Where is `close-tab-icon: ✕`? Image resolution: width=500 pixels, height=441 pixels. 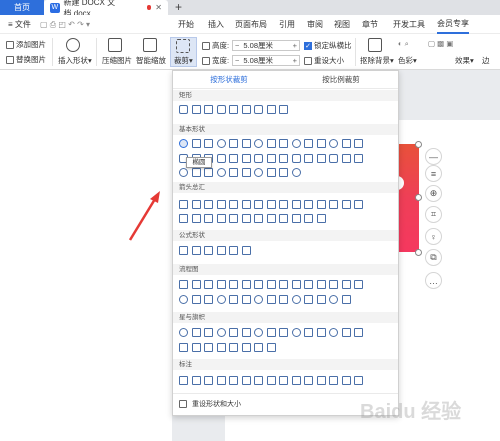 close-tab-icon: ✕ is located at coordinates (158, 7).